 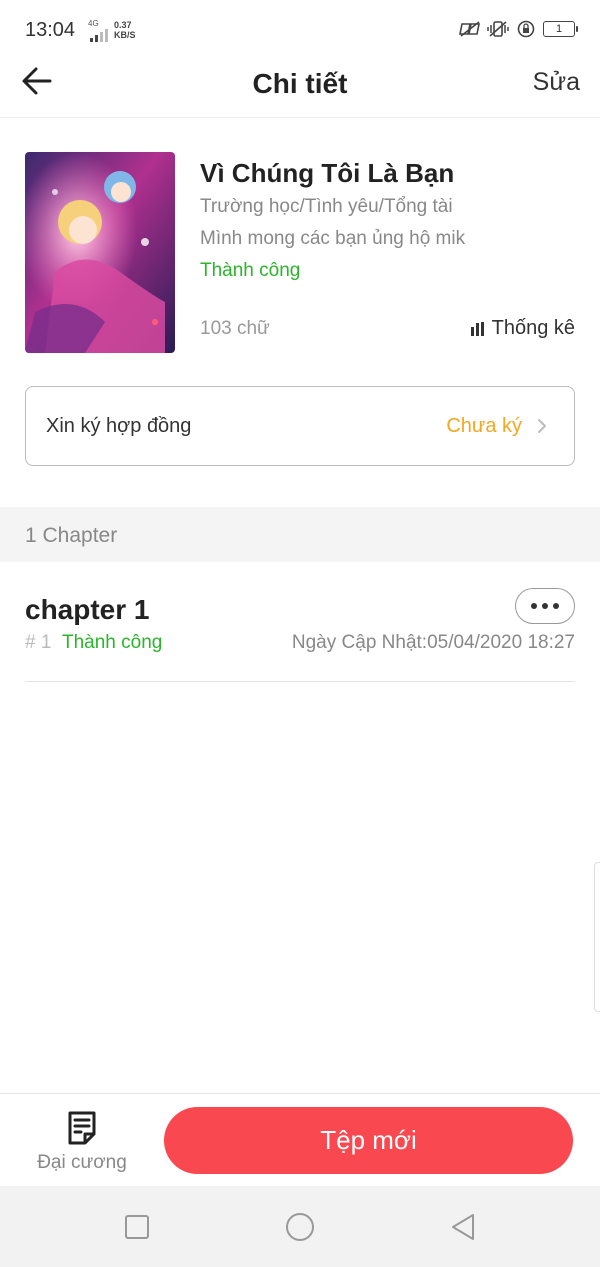 What do you see at coordinates (250, 270) in the screenshot?
I see `book-status: Thành công` at bounding box center [250, 270].